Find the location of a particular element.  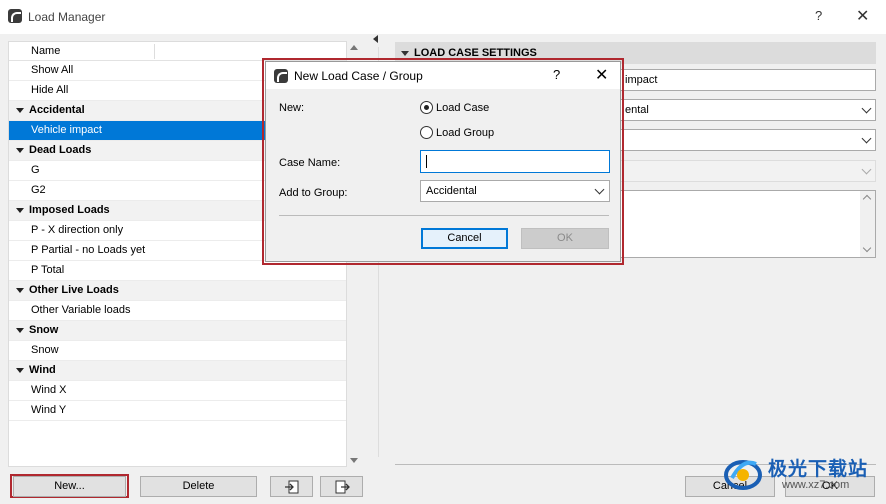

textarea-scrollbar is located at coordinates (867, 224).